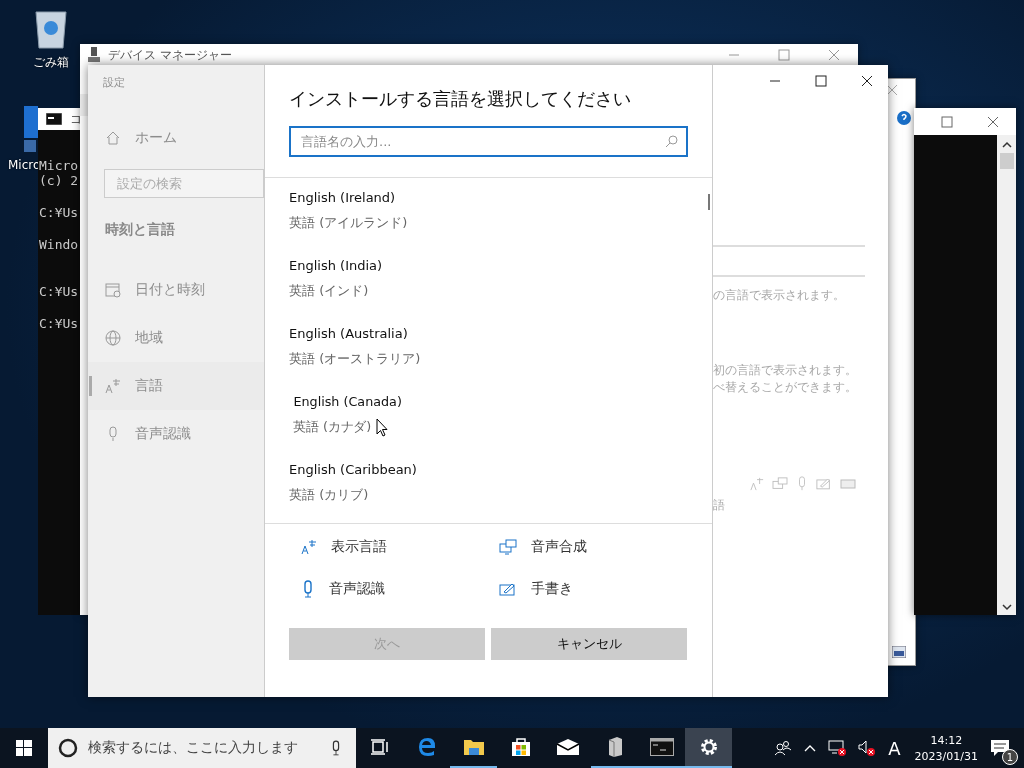 Image resolution: width=1024 pixels, height=768 pixels. I want to click on taskbar-button, so click(708, 748).